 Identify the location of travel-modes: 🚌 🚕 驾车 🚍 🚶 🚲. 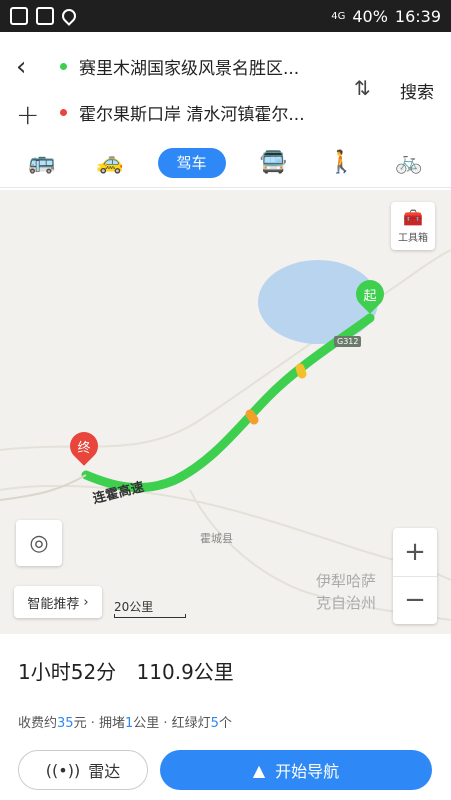
(225, 163).